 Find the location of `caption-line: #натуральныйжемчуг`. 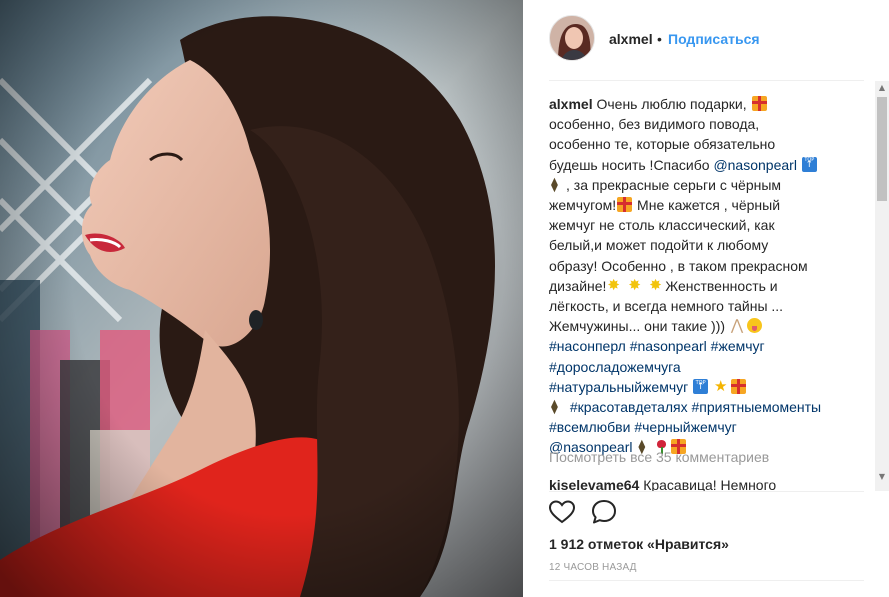

caption-line: #натуральныйжемчуг is located at coordinates (688, 385).